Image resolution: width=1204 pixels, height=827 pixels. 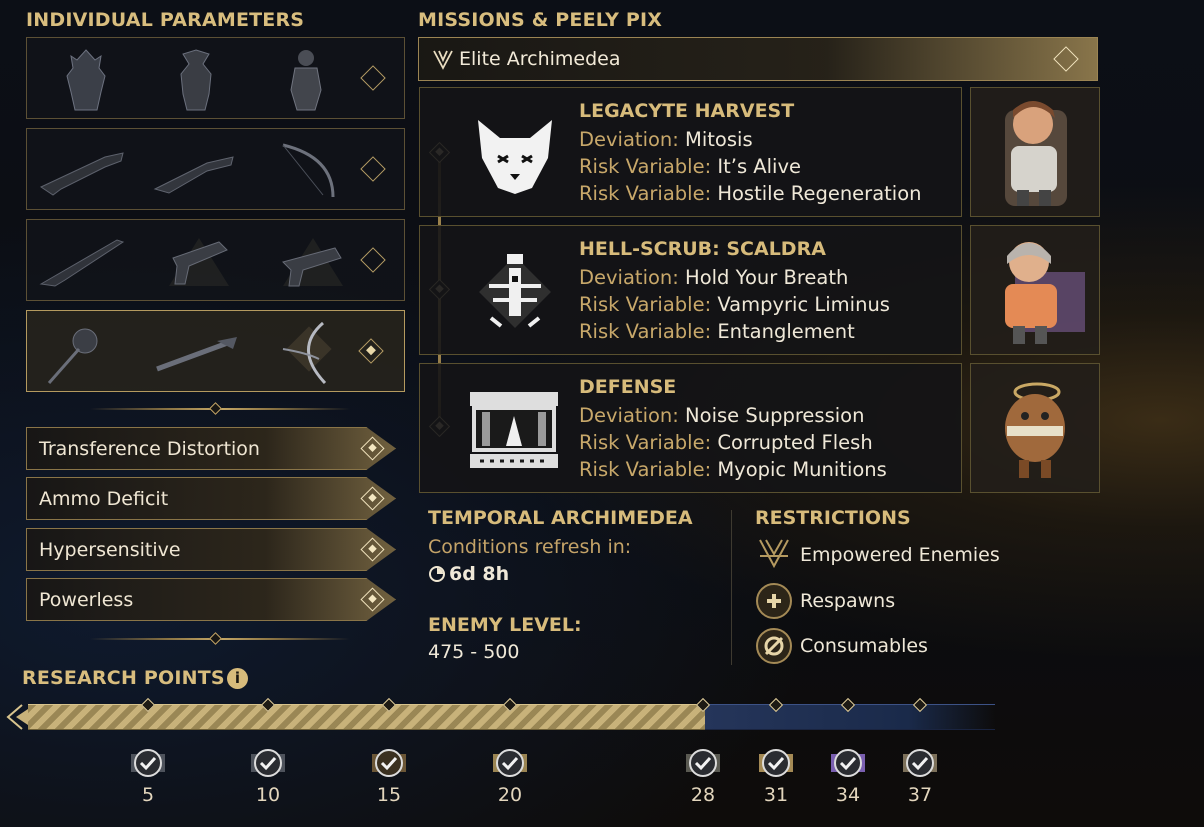 What do you see at coordinates (515, 291) in the screenshot?
I see `scaldra-insect-icon` at bounding box center [515, 291].